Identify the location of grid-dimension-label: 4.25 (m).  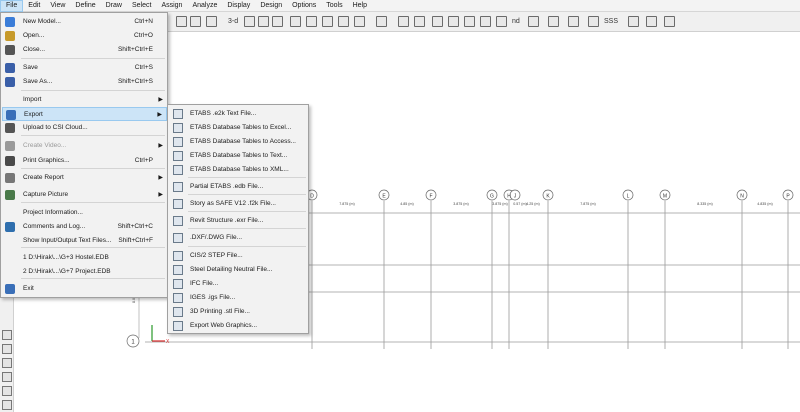
(532, 204).